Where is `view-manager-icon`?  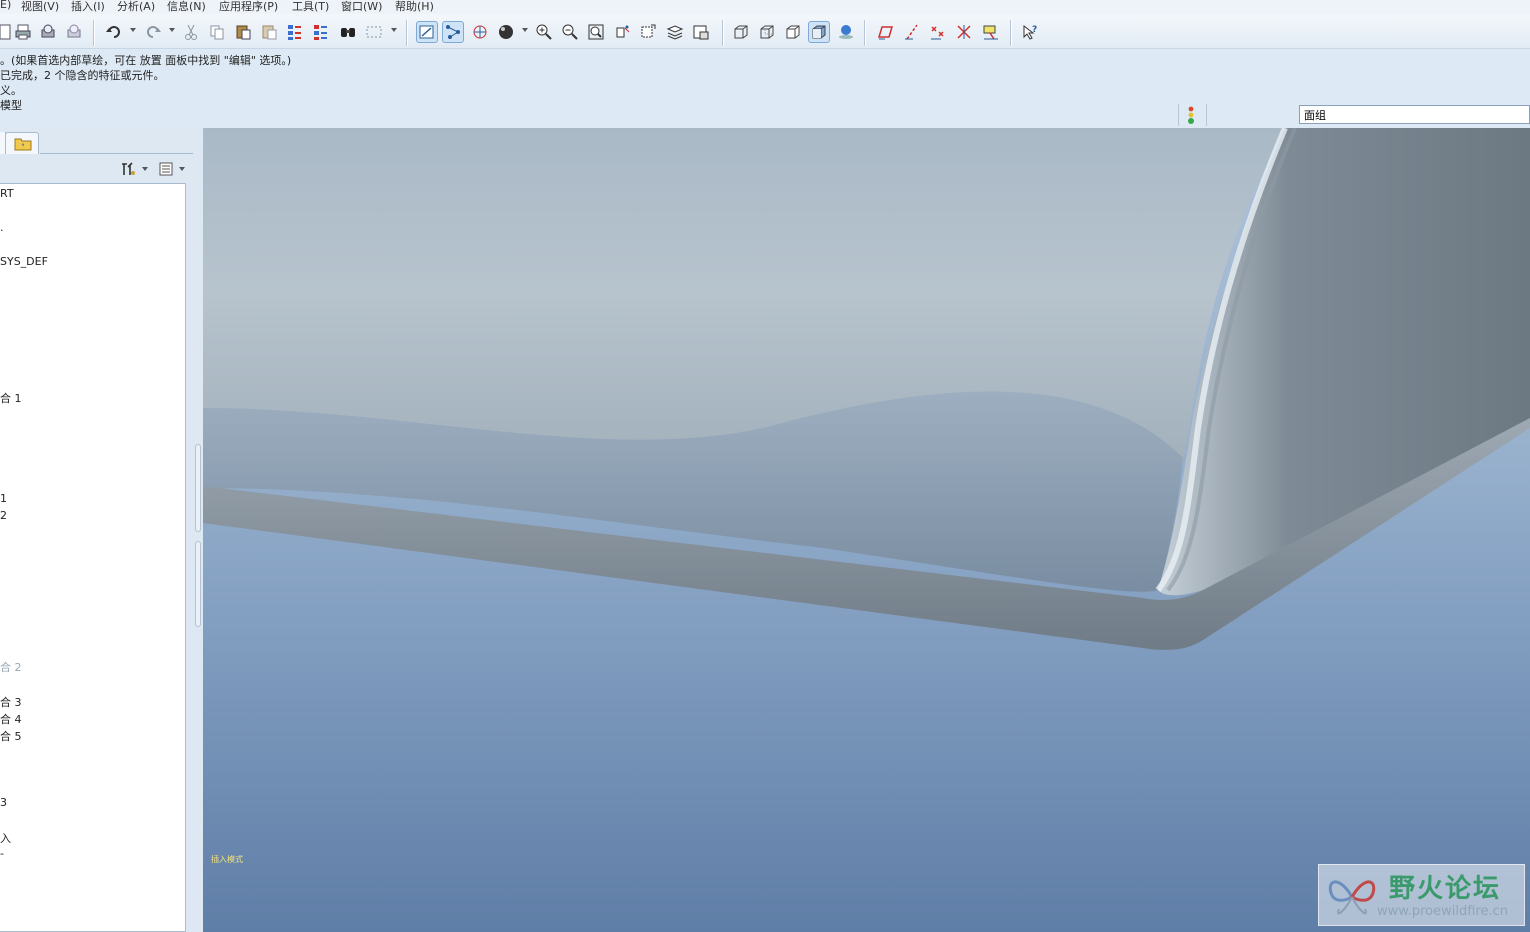
view-manager-icon is located at coordinates (701, 32).